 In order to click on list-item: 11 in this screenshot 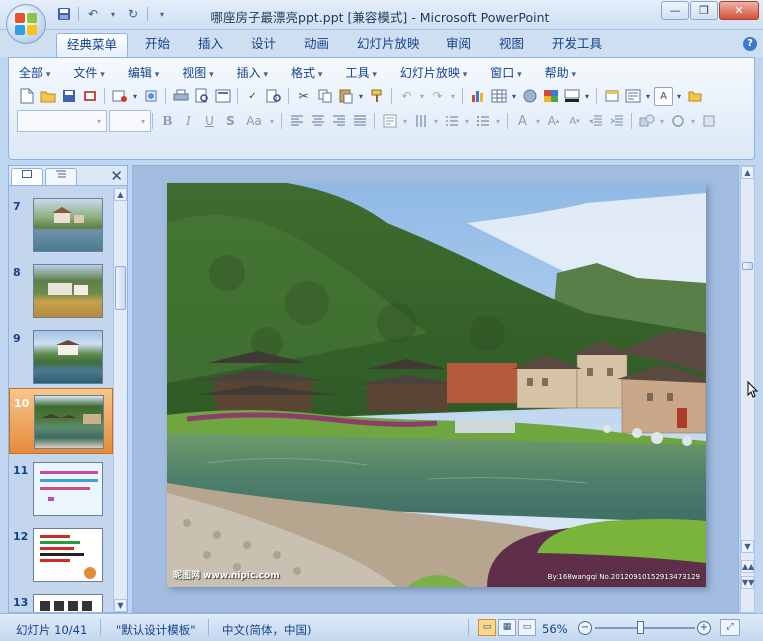, I will do `click(61, 489)`.